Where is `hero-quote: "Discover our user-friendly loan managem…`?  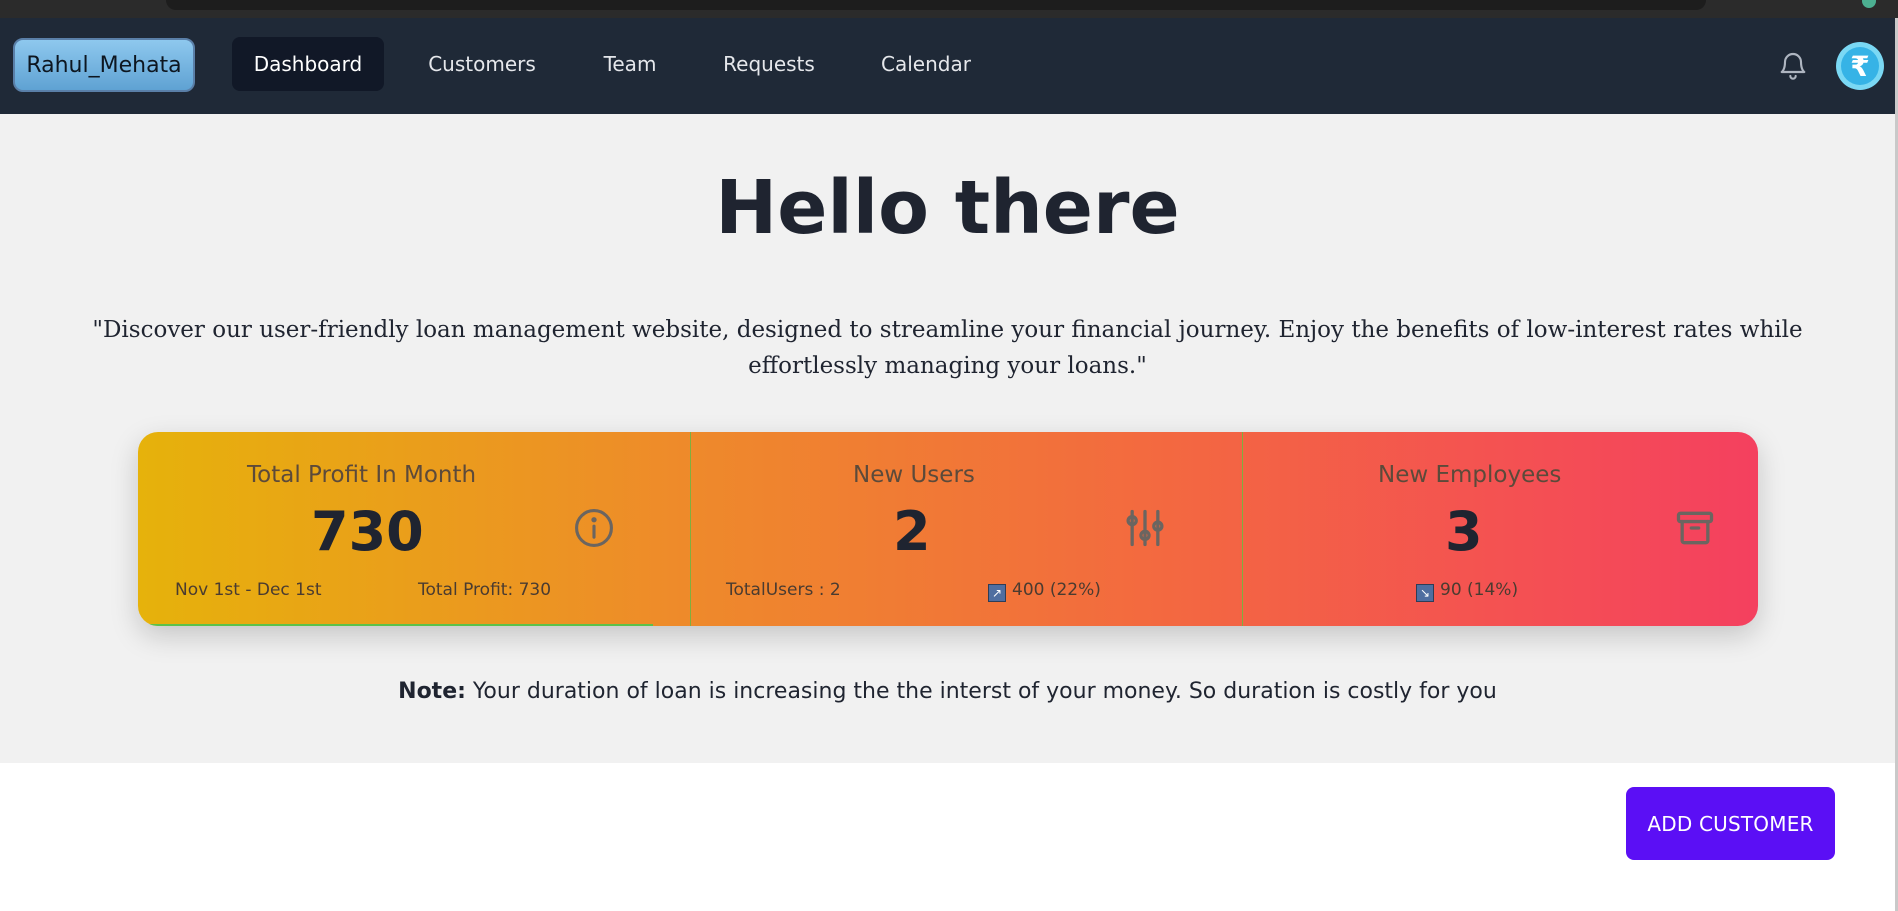 hero-quote: "Discover our user-friendly loan managem… is located at coordinates (947, 348).